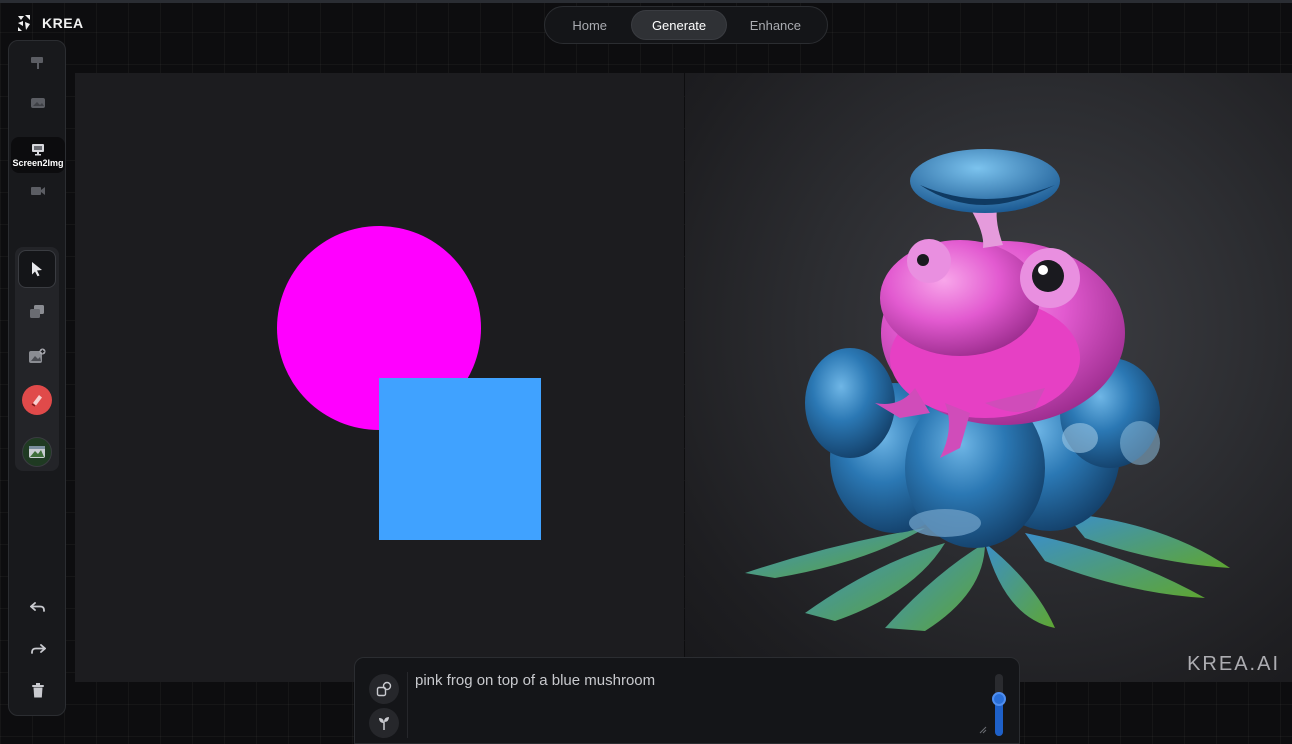 The width and height of the screenshot is (1292, 744). I want to click on image-thumbnail-icon, so click(37, 452).